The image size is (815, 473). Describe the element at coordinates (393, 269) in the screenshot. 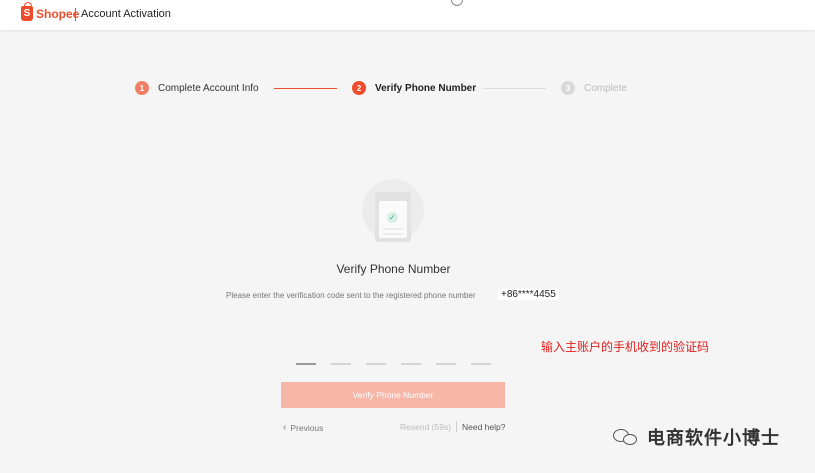

I see `verify-title: Verify Phone Number` at that location.